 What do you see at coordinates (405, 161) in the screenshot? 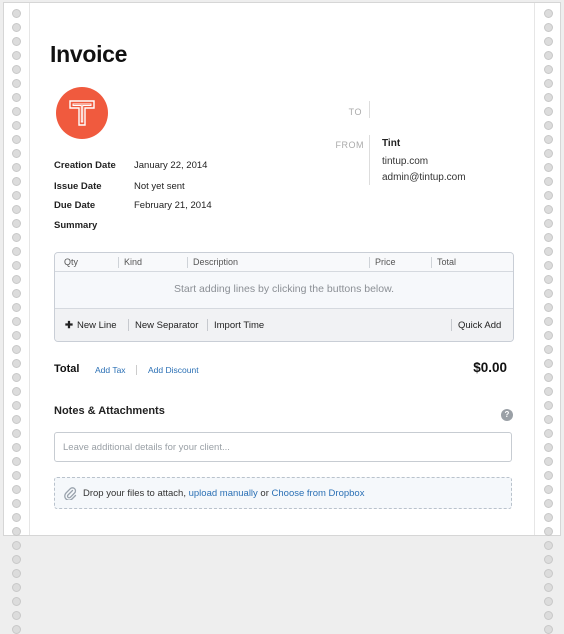
I see `from-website: tintup.com` at bounding box center [405, 161].